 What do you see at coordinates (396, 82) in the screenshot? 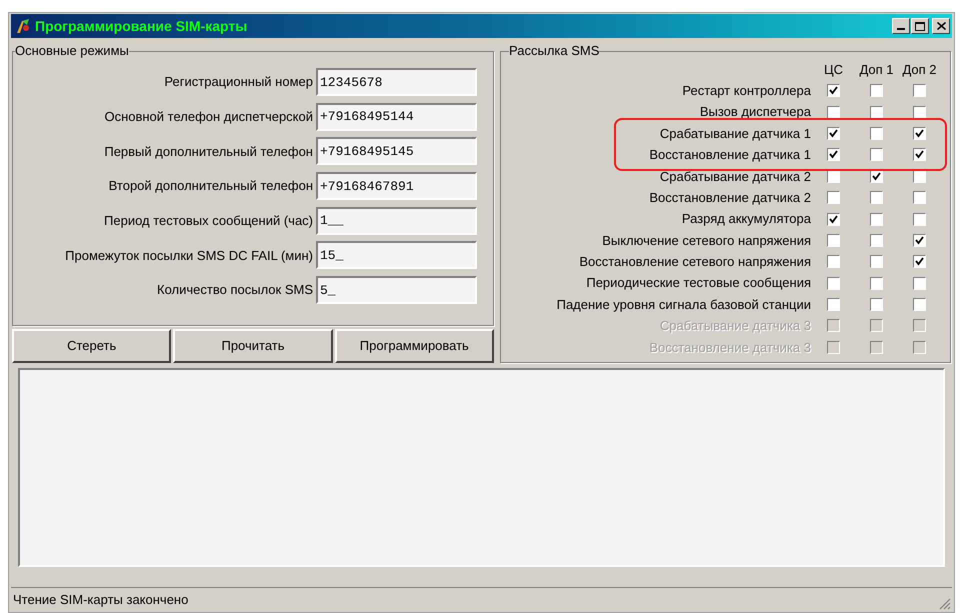
I see `input-field: 12345678` at bounding box center [396, 82].